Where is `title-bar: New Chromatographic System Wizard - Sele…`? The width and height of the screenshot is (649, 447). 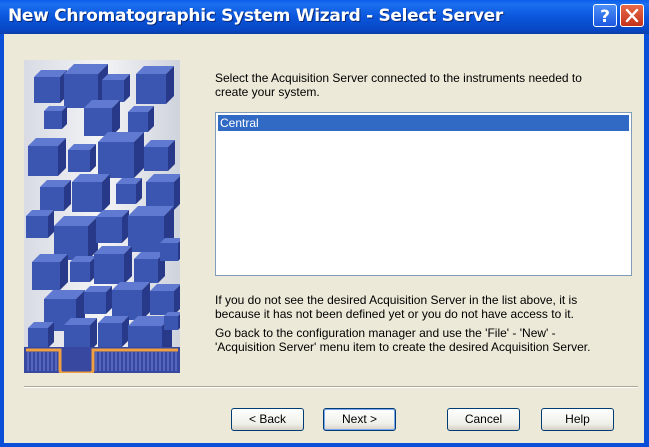 title-bar: New Chromatographic System Wizard - Sele… is located at coordinates (324, 17).